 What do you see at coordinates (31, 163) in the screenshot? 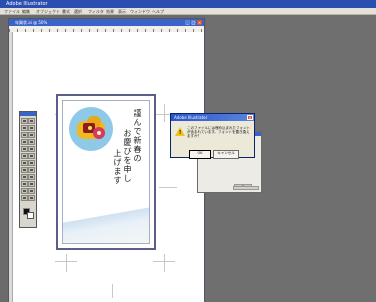
I see `free-transform-tool-icon` at bounding box center [31, 163].